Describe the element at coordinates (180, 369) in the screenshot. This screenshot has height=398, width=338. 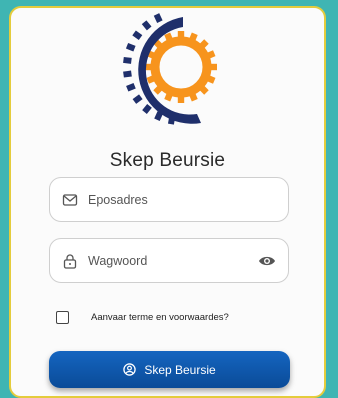
I see `create-wallet-button-label: Skep Beursie` at that location.